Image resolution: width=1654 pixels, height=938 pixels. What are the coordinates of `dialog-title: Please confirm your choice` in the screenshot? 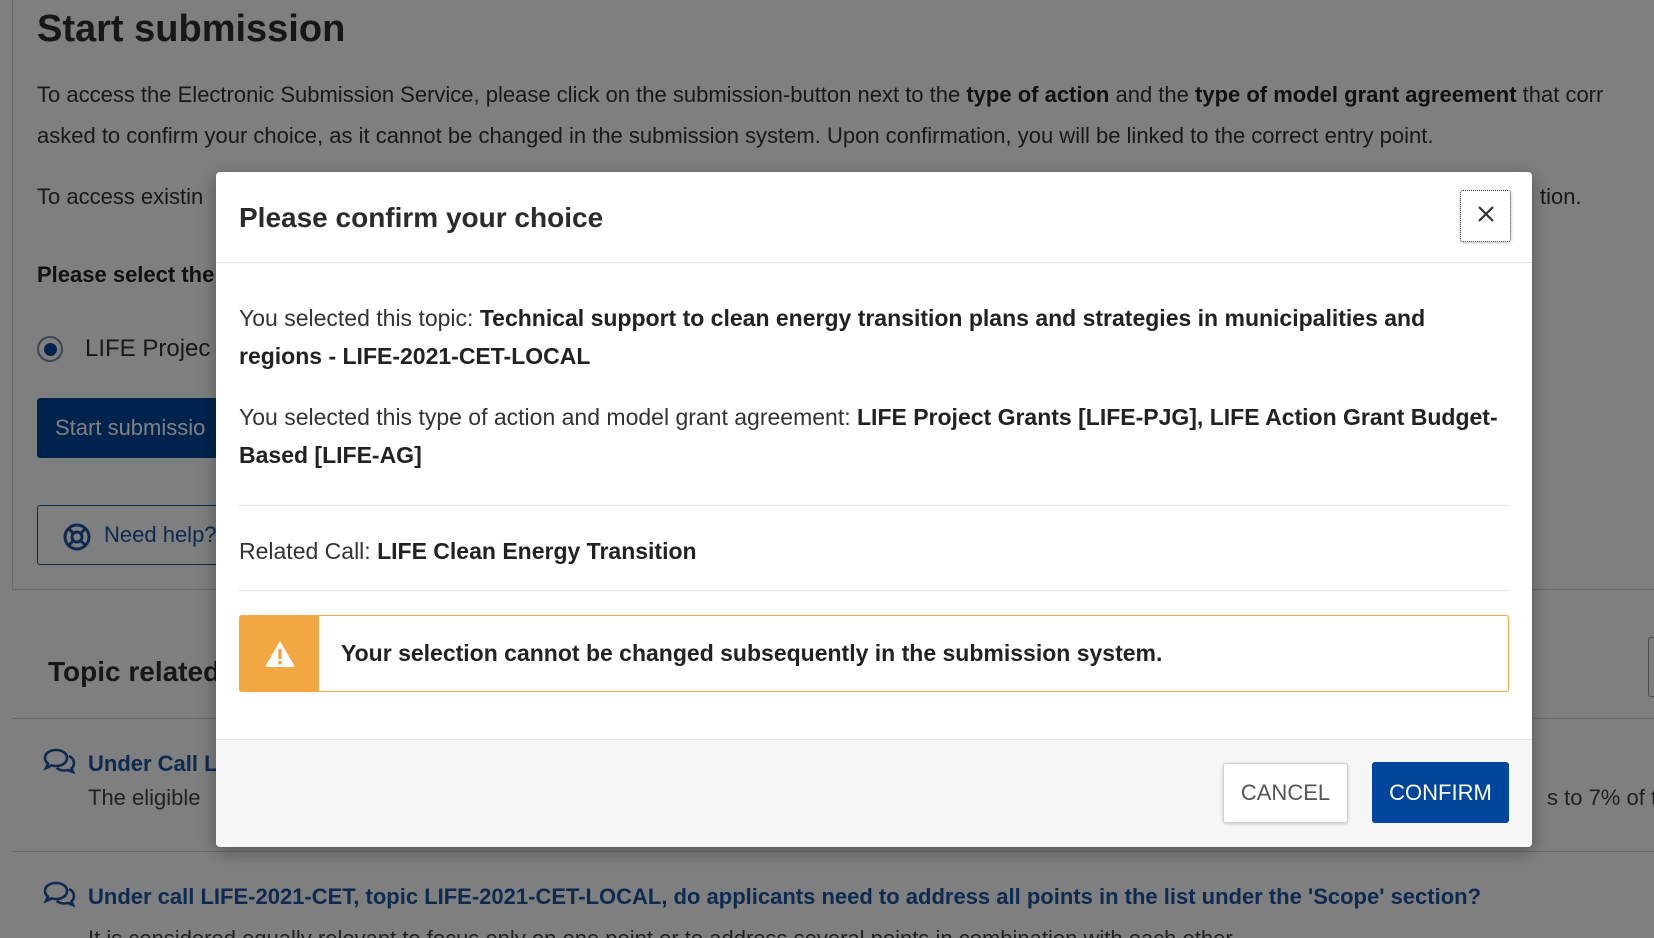 It's located at (421, 217).